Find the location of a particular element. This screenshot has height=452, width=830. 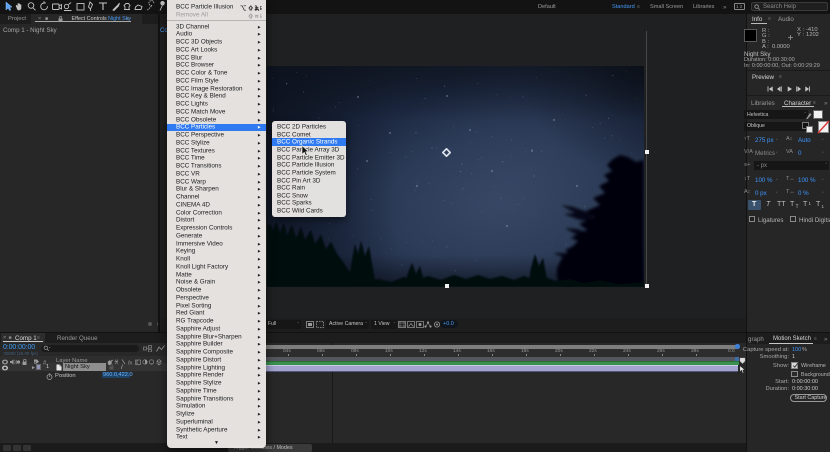

svg-text: fx is located at coordinates (130, 363).